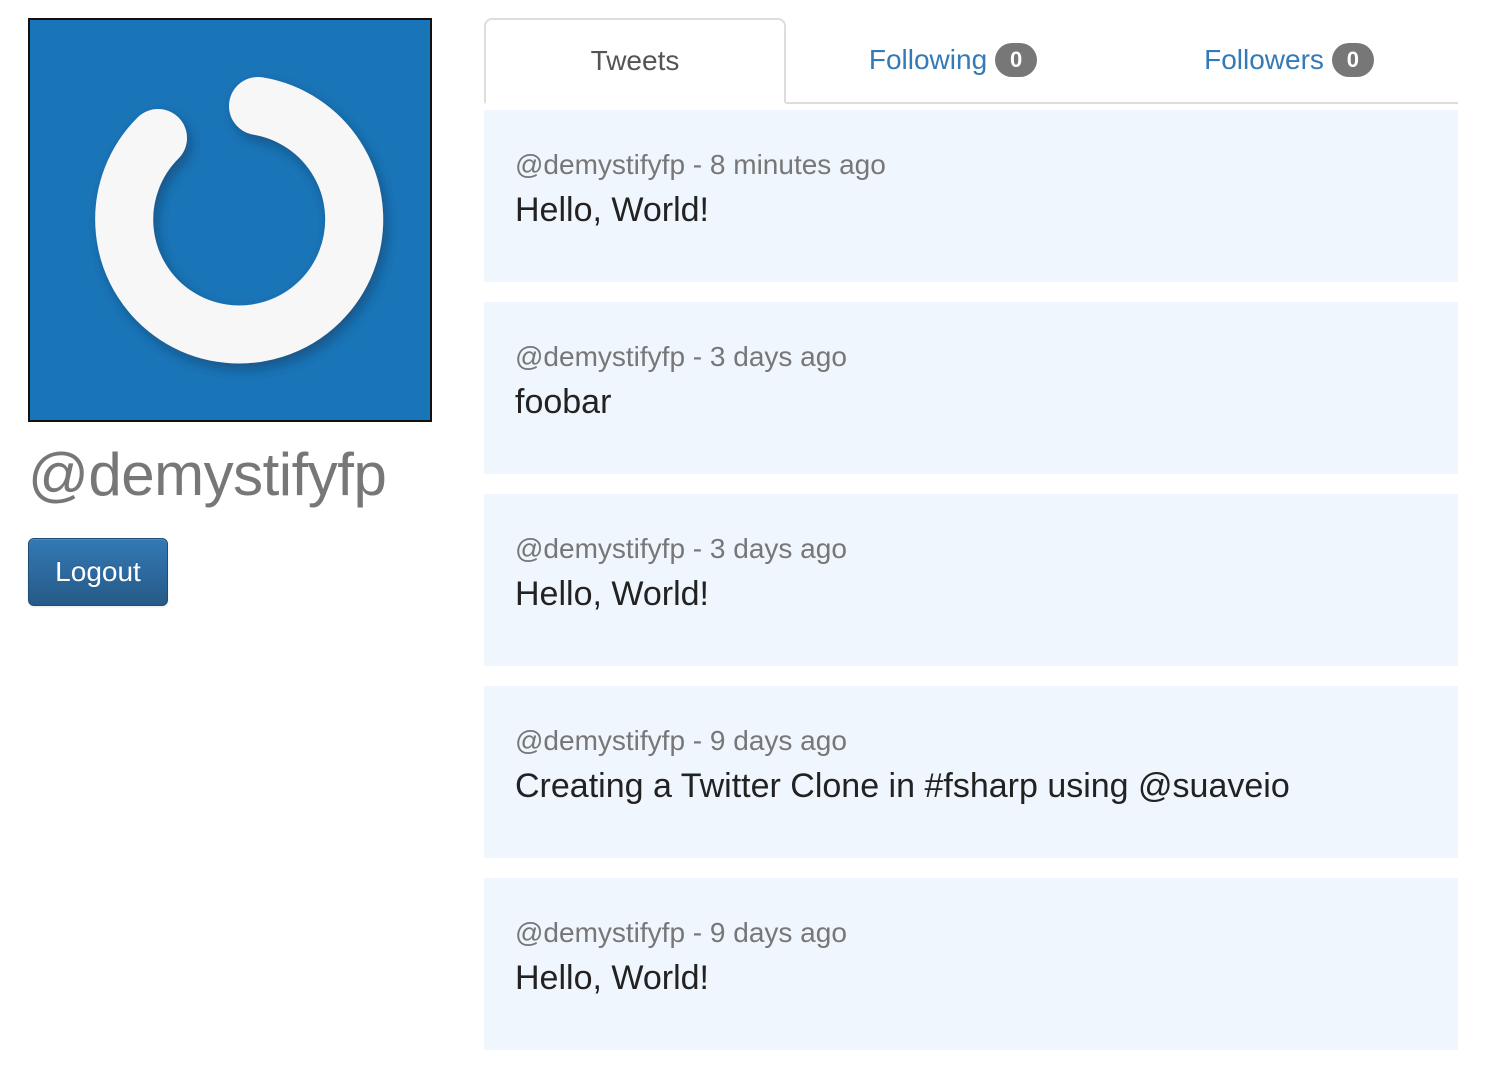 The image size is (1510, 1078). Describe the element at coordinates (971, 388) in the screenshot. I see `tweet-item: @demystifyfp - 3 days ago foobar` at that location.